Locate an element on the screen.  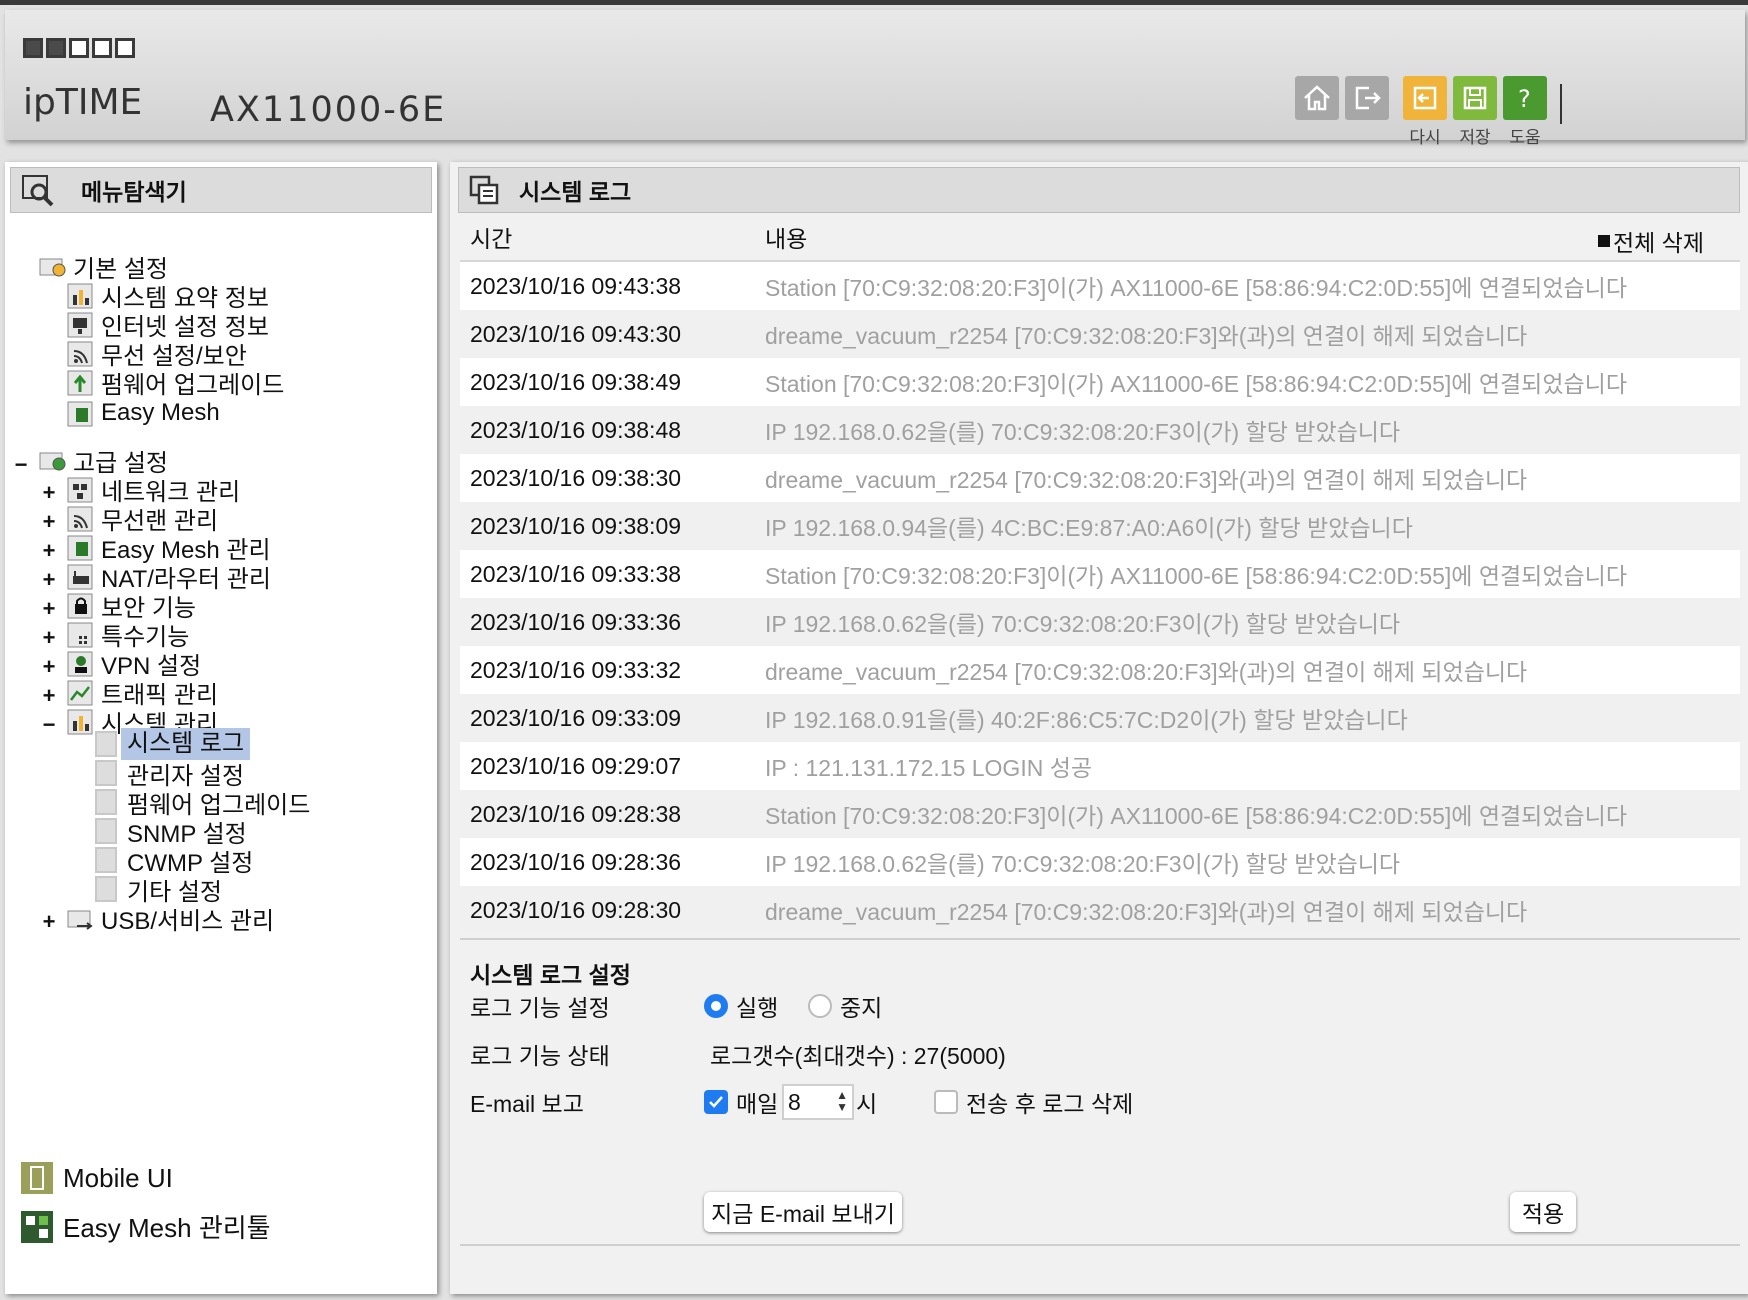
mesh-icon is located at coordinates (80, 414).